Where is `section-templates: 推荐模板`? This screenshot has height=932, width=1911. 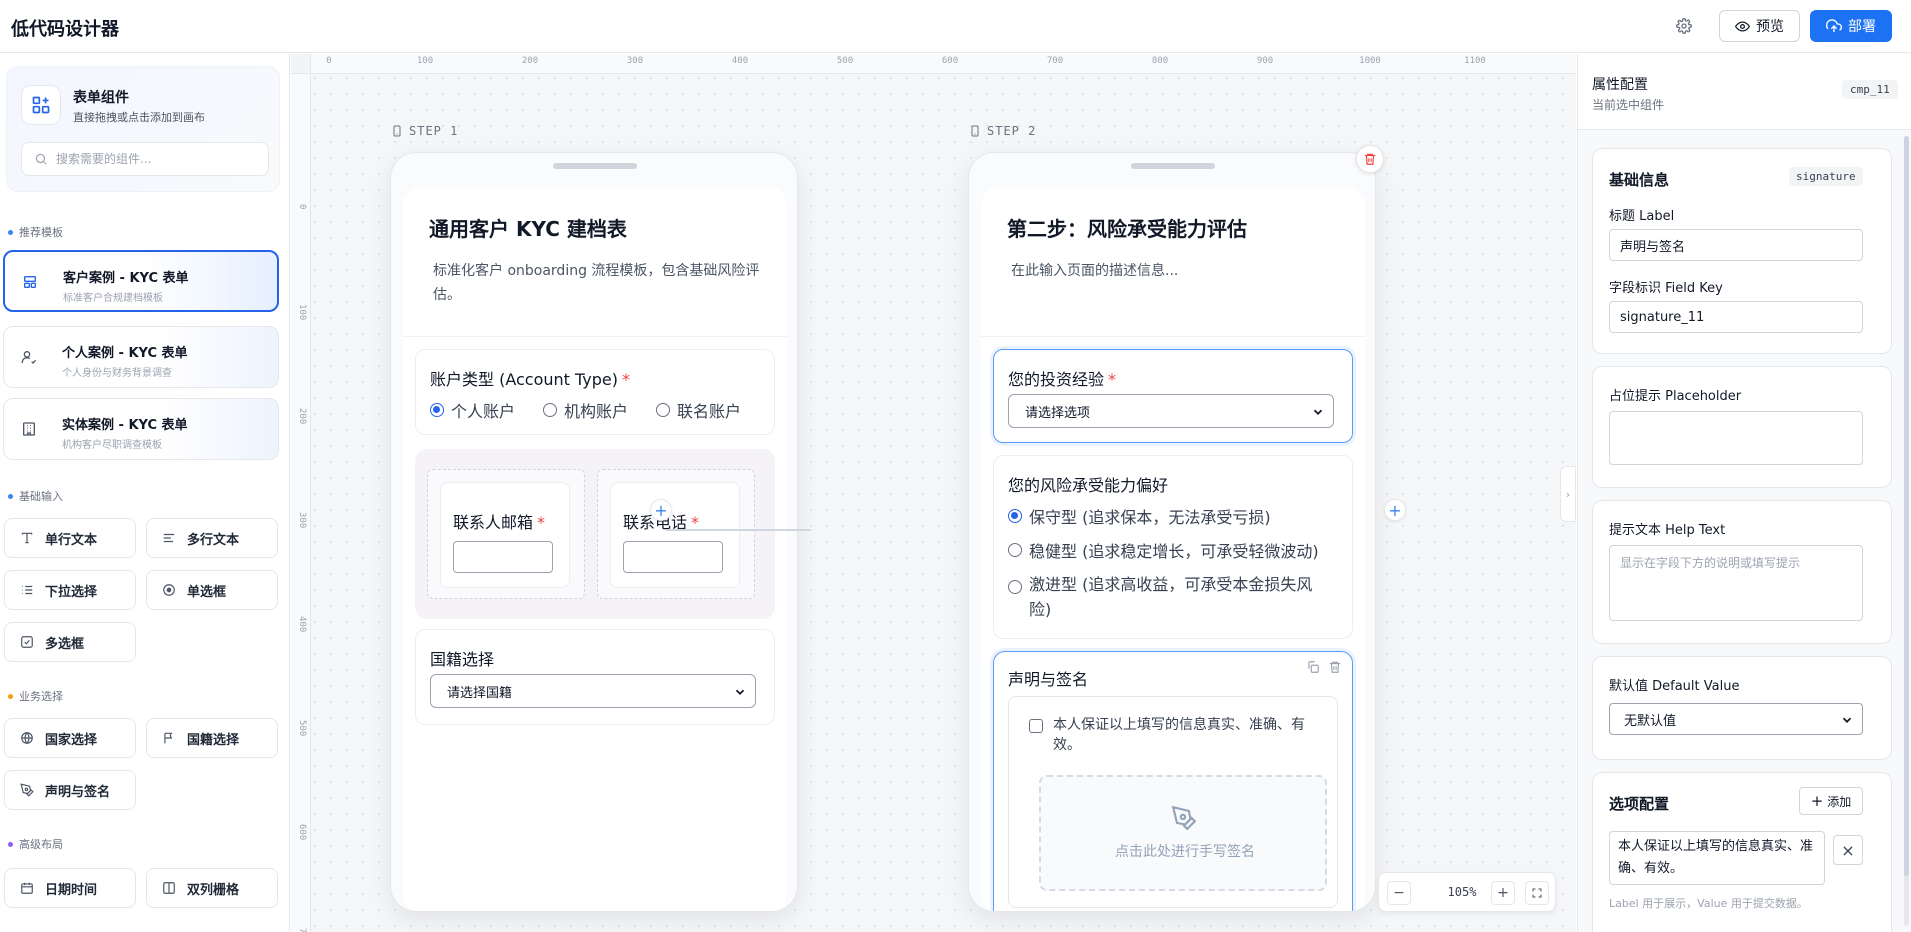
section-templates: 推荐模板 is located at coordinates (35, 232).